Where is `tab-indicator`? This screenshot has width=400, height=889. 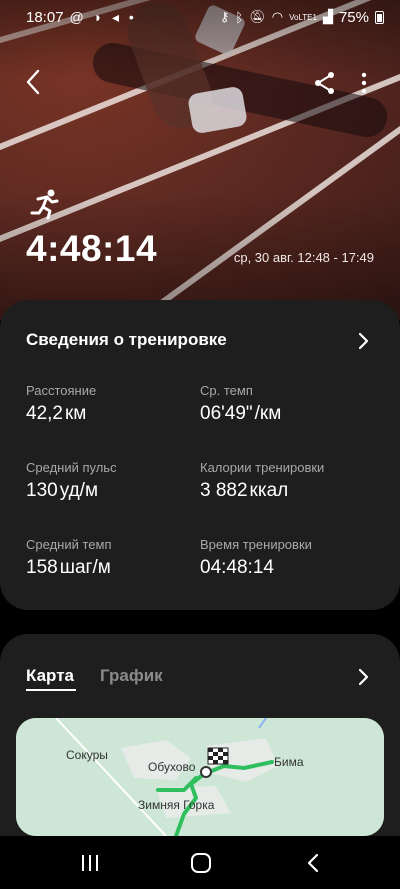 tab-indicator is located at coordinates (51, 690).